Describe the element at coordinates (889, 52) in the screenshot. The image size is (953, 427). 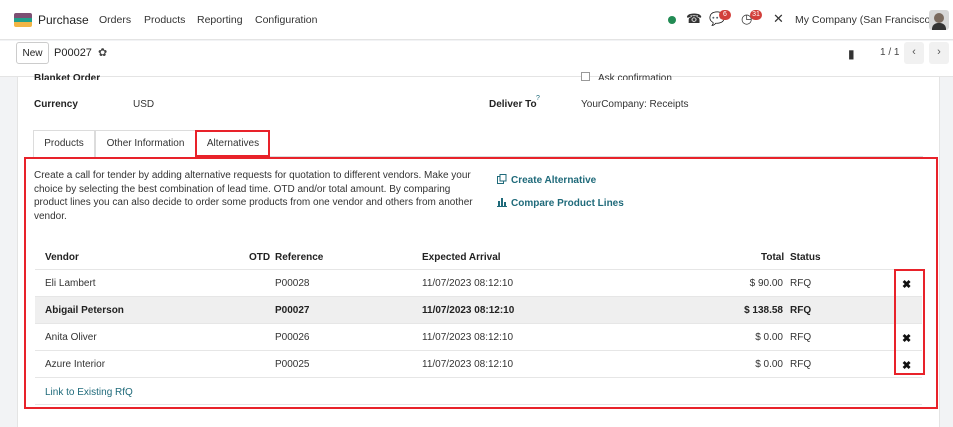
I see `pager-value: 1 / 1` at that location.